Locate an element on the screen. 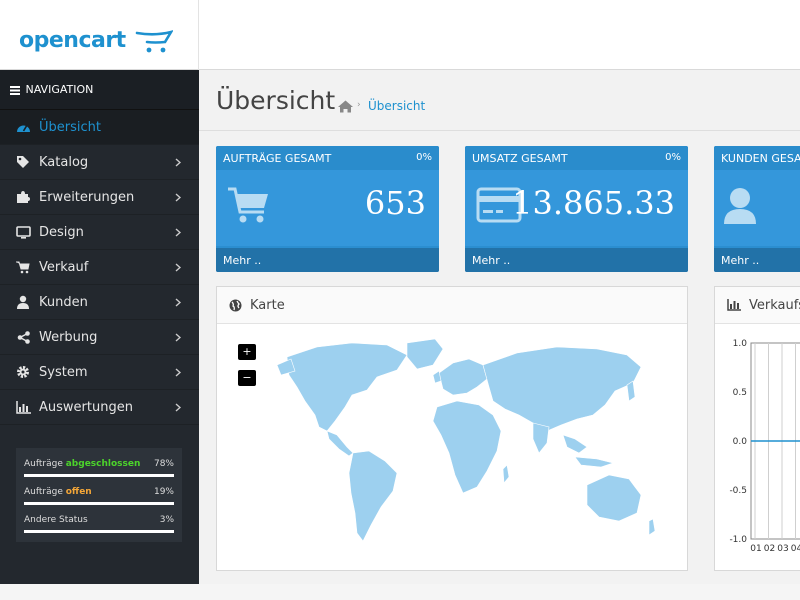  tile-heading: UMSATZ GESAMT is located at coordinates (520, 158).